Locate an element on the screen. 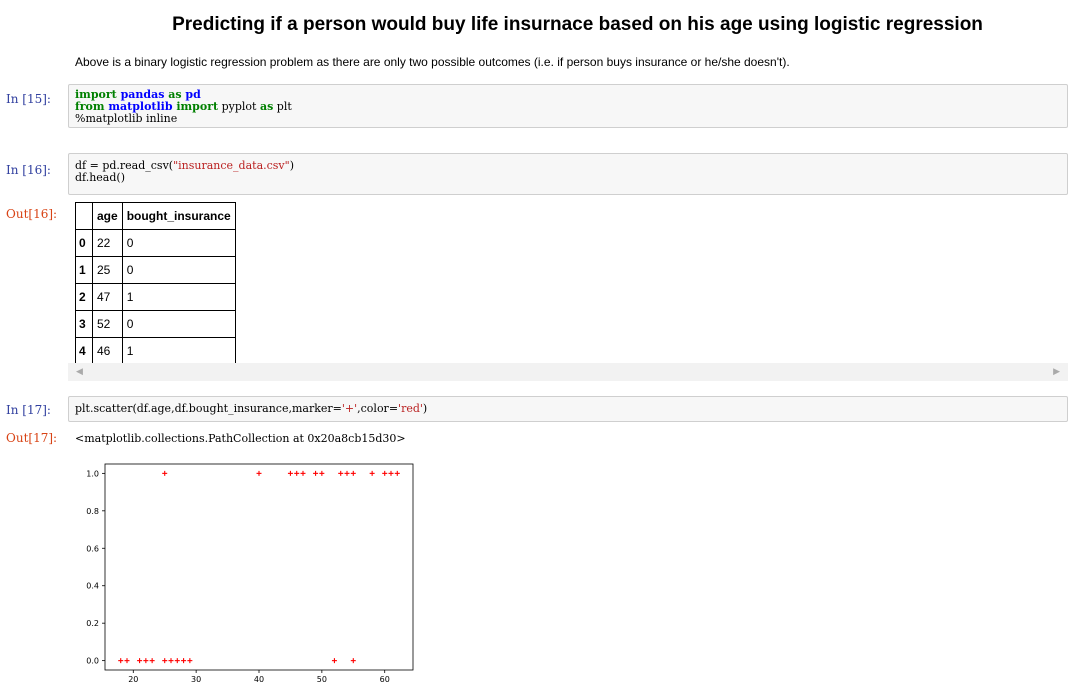 The height and width of the screenshot is (693, 1080). row-index: 2 is located at coordinates (84, 297).